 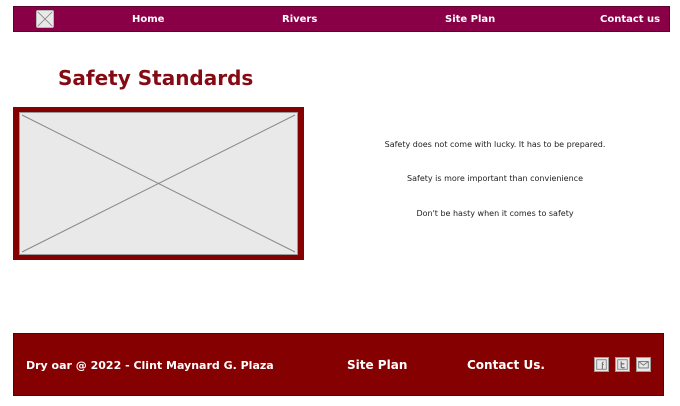 What do you see at coordinates (470, 20) in the screenshot?
I see `nav-link-site-plan: Site Plan` at bounding box center [470, 20].